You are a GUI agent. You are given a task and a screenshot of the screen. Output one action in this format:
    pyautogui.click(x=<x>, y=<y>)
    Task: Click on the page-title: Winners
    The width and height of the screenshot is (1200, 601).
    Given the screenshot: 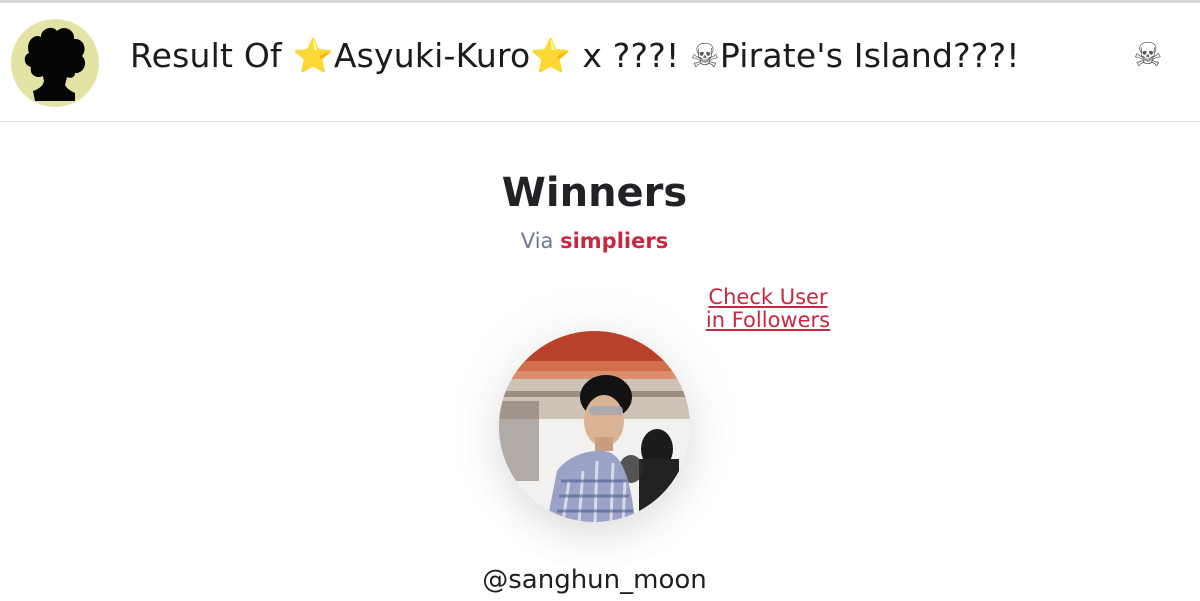 What is the action you would take?
    pyautogui.click(x=594, y=193)
    